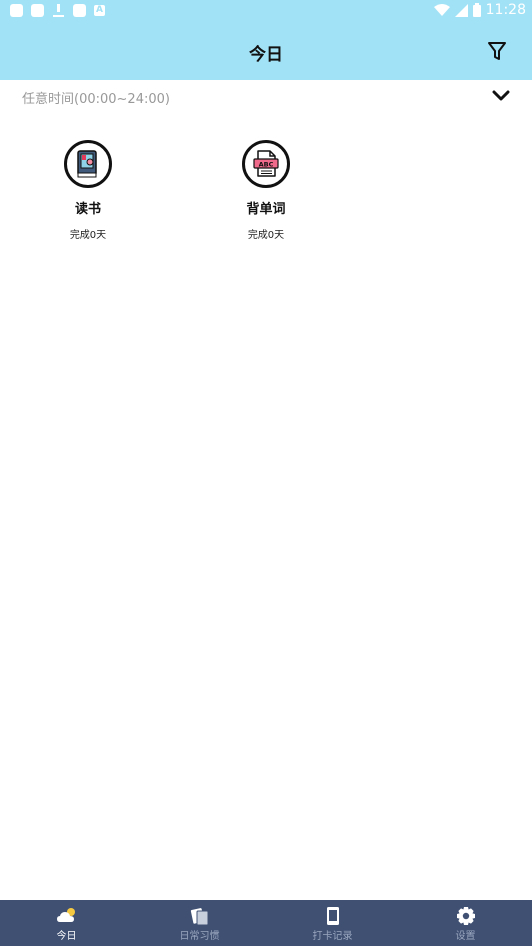 The width and height of the screenshot is (532, 946). Describe the element at coordinates (266, 190) in the screenshot. I see `habit-item-vocabulary: ABC 背单词 完成0天` at that location.